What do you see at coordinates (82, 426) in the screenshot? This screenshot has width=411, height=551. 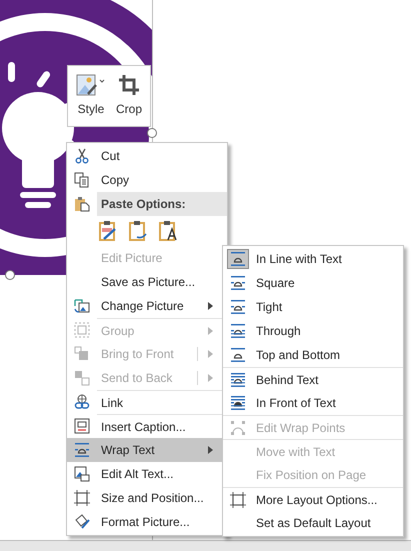 I see `caption-icon` at bounding box center [82, 426].